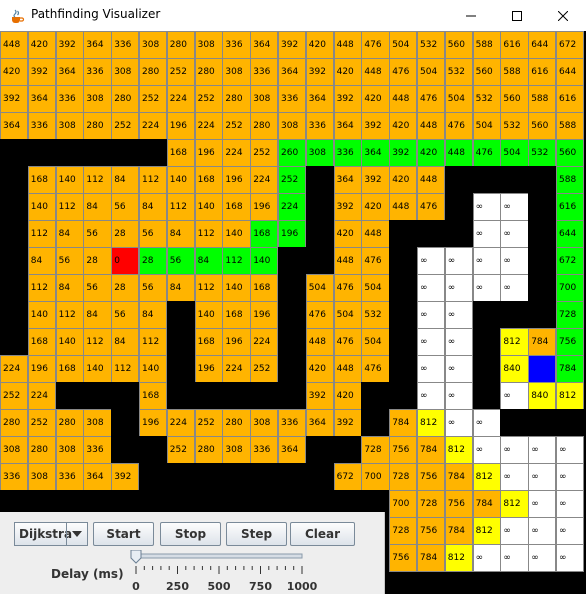  I want to click on step-button: Step, so click(256, 534).